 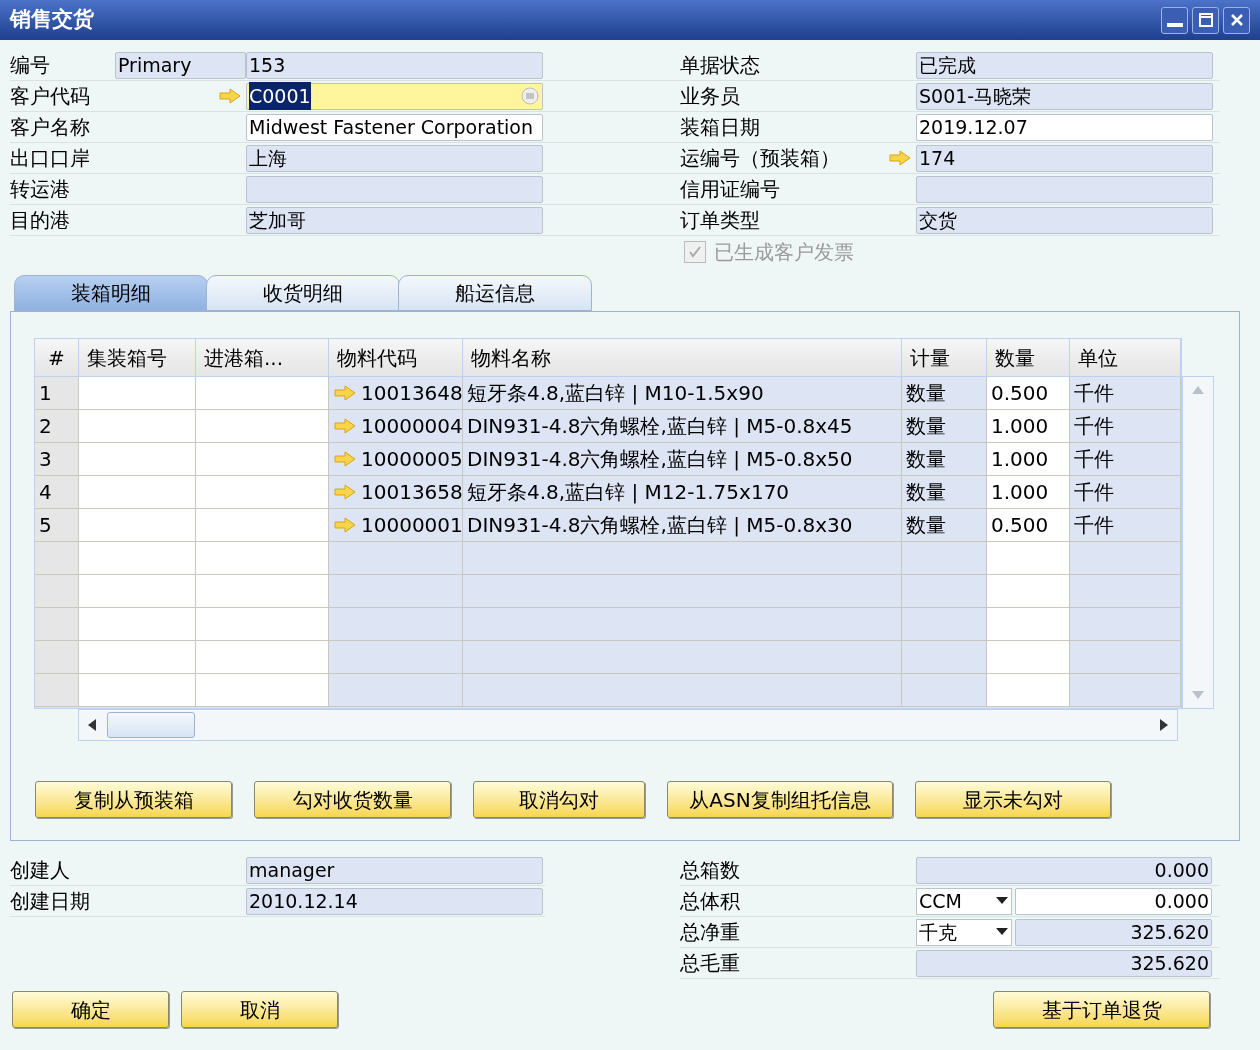 What do you see at coordinates (394, 65) in the screenshot?
I see `input-field: 153` at bounding box center [394, 65].